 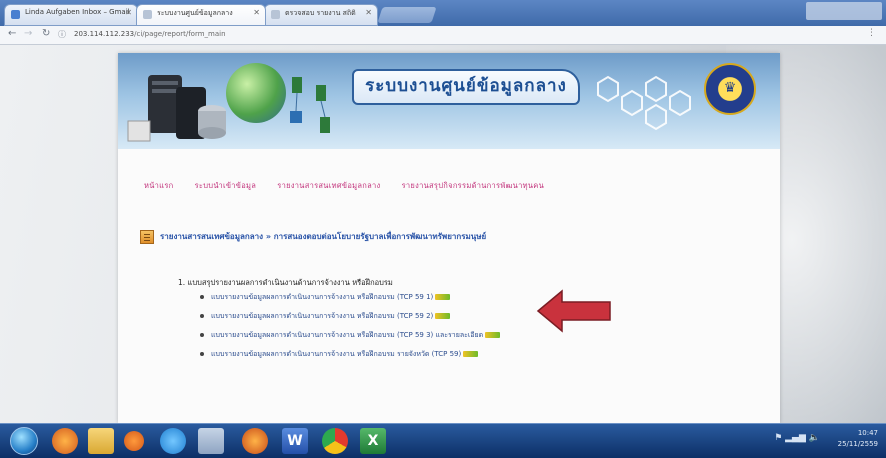 What do you see at coordinates (134, 441) in the screenshot?
I see `media-icon` at bounding box center [134, 441].